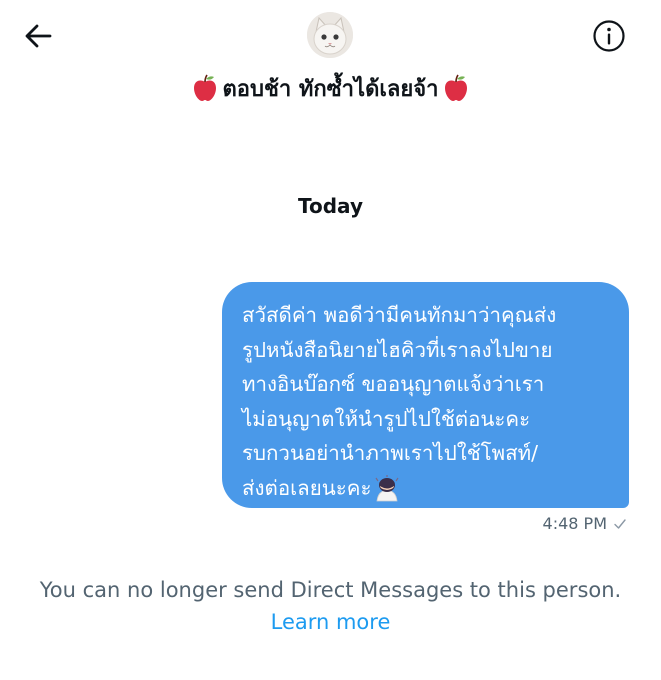 This screenshot has height=680, width=661. I want to click on message-line: รบกวนอย่านำภาพเราไปใช้โพสท์/, so click(390, 453).